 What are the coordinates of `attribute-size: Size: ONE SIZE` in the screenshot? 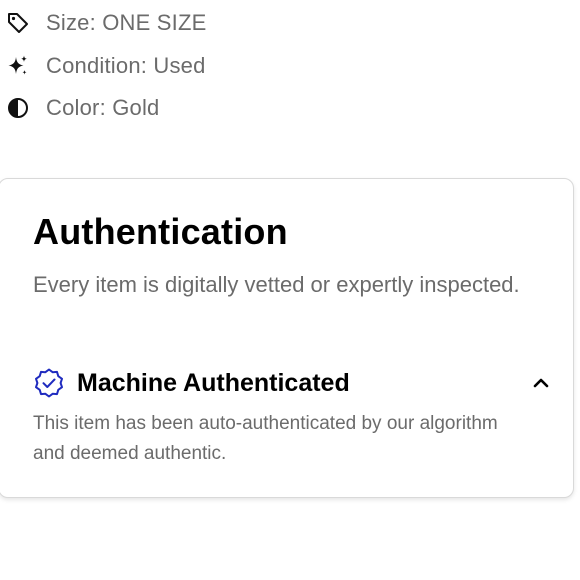 It's located at (106, 23).